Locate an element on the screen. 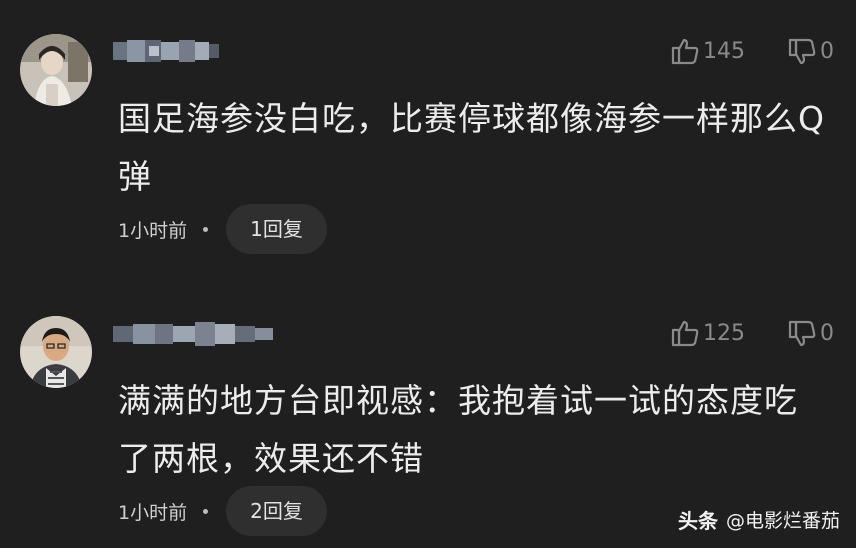 The height and width of the screenshot is (548, 856). watermark: 头条 @电影烂番茄 is located at coordinates (759, 519).